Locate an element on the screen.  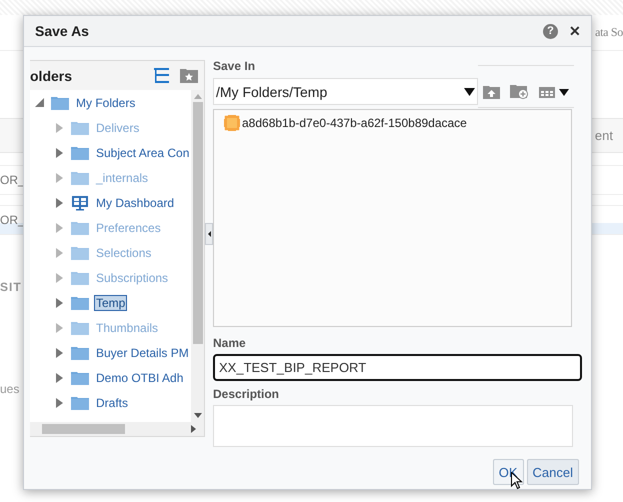
field-label: ues is located at coordinates (10, 389).